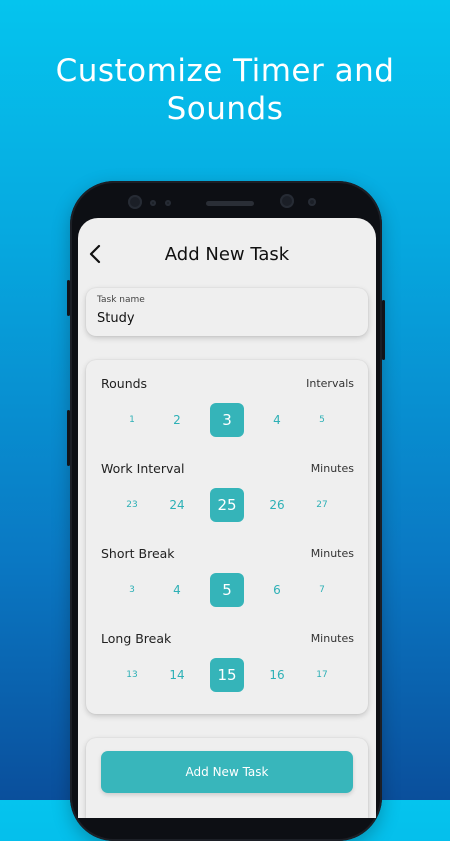 The image size is (450, 841). What do you see at coordinates (321, 675) in the screenshot?
I see `long-break-option: 17` at bounding box center [321, 675].